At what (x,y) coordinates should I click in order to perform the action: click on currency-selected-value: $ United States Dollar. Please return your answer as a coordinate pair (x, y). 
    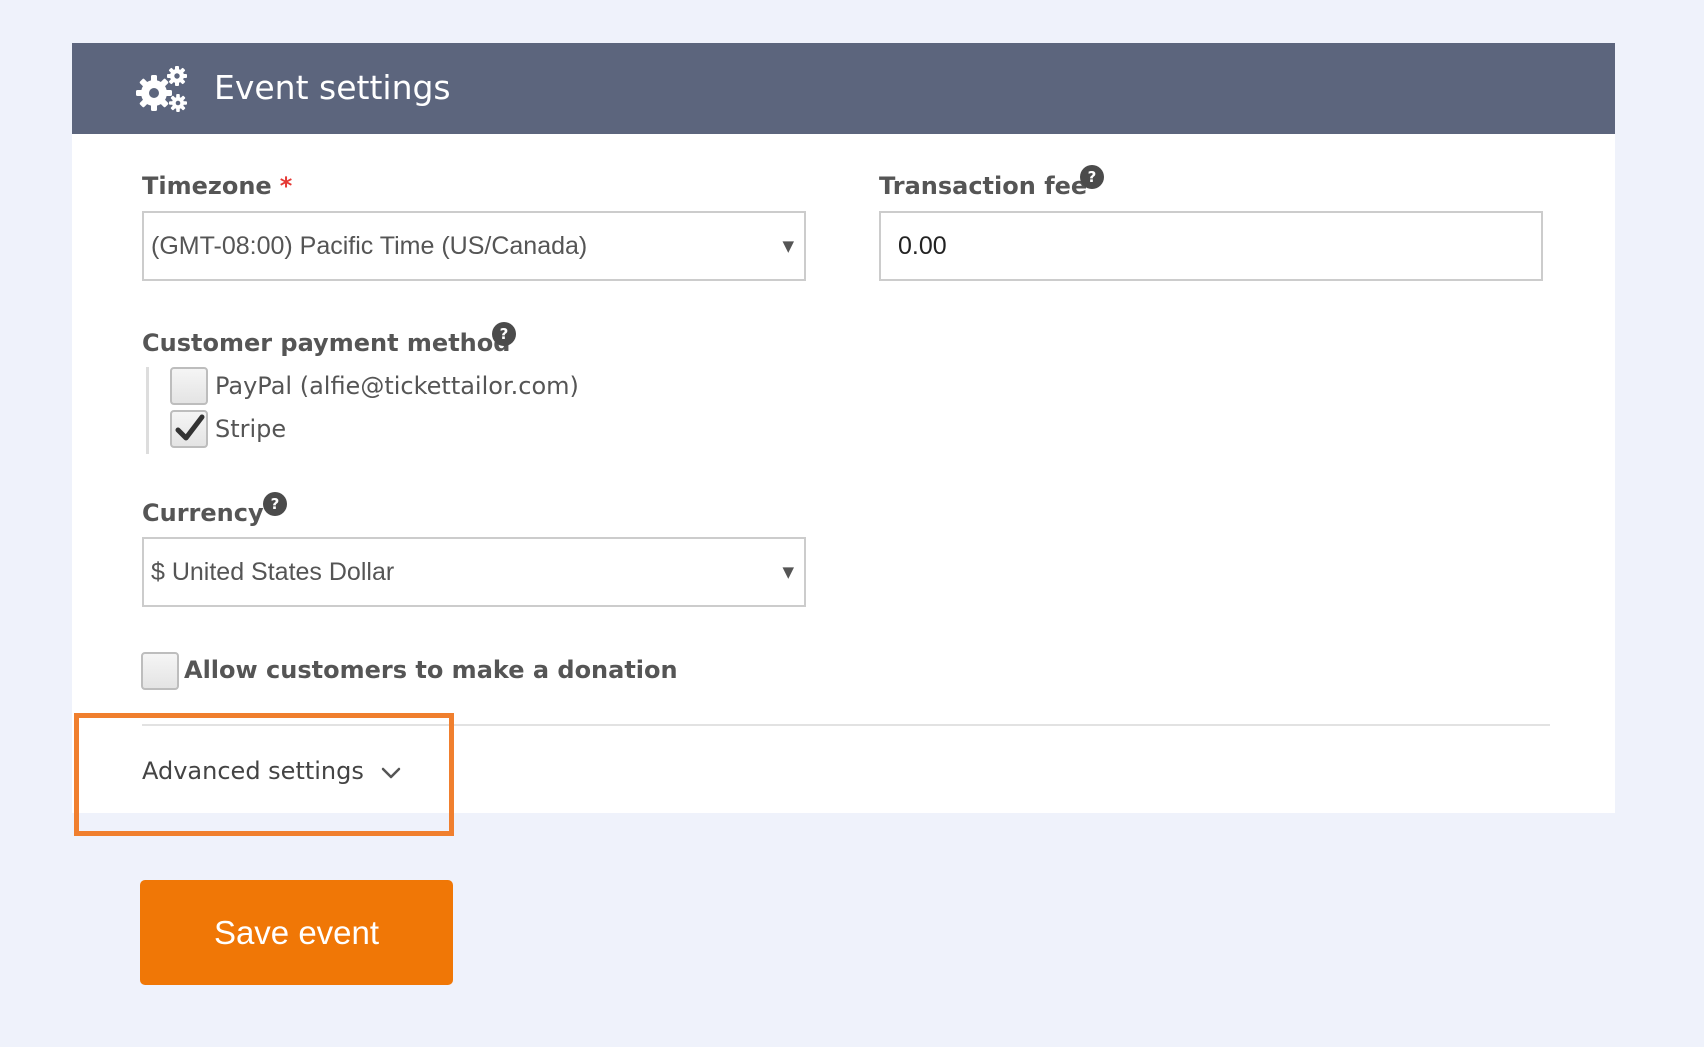
    Looking at the image, I should click on (273, 572).